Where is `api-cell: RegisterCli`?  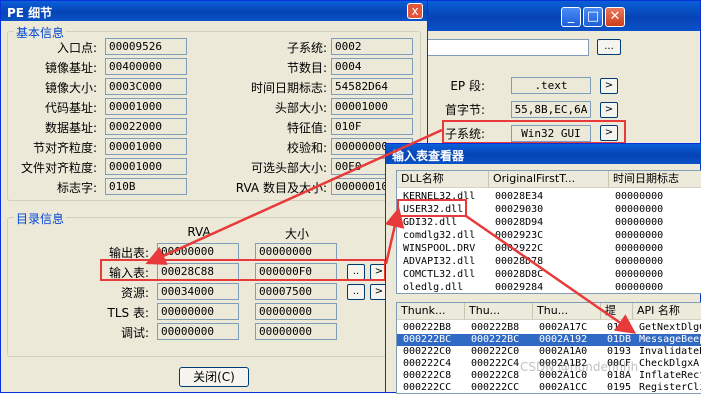
api-cell: RegisterCli is located at coordinates (670, 387).